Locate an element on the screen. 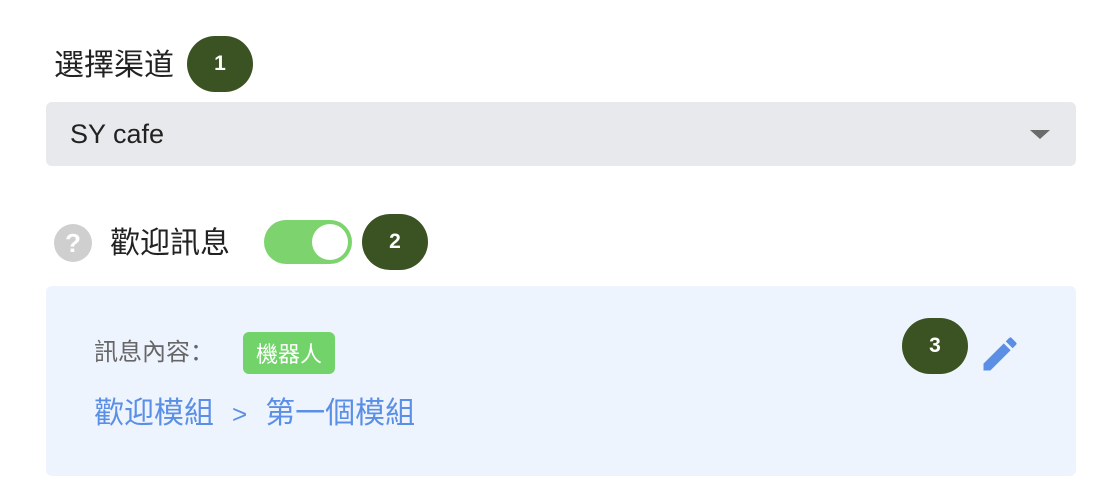 The height and width of the screenshot is (504, 1120). channel-select: SY cafe is located at coordinates (561, 134).